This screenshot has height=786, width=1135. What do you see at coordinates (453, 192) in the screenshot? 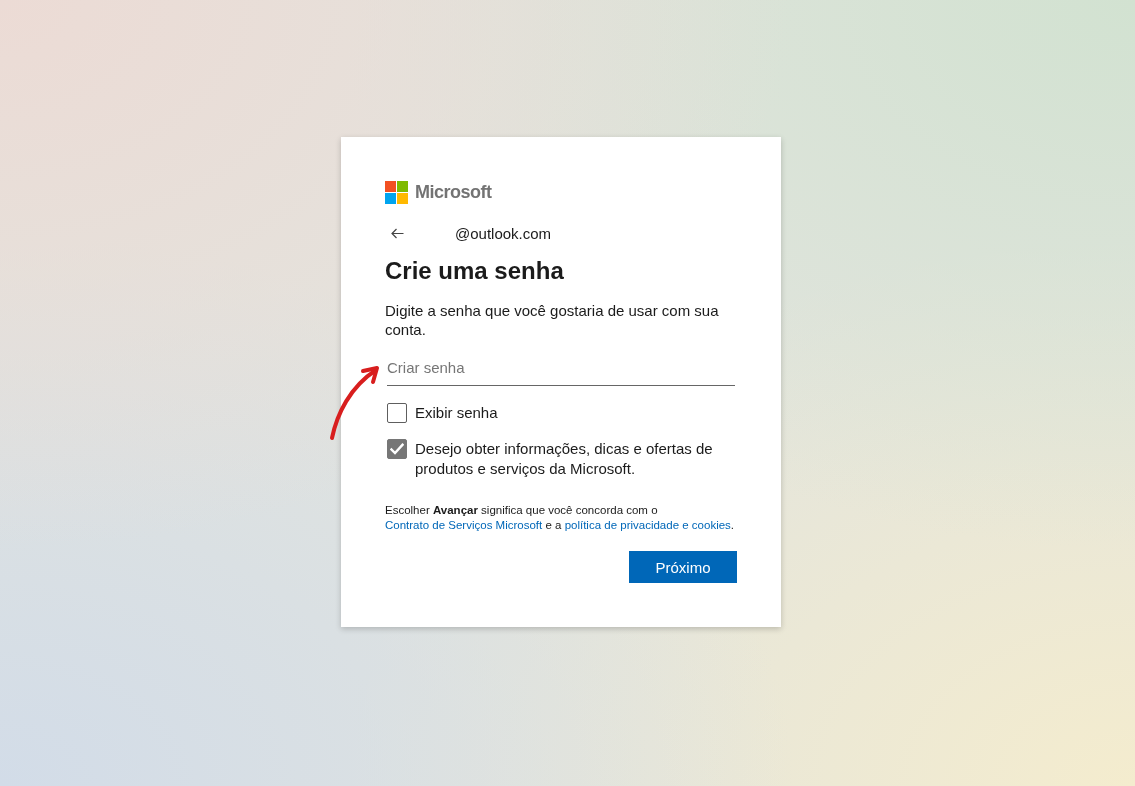
I see `logo-text: Microsoft` at bounding box center [453, 192].